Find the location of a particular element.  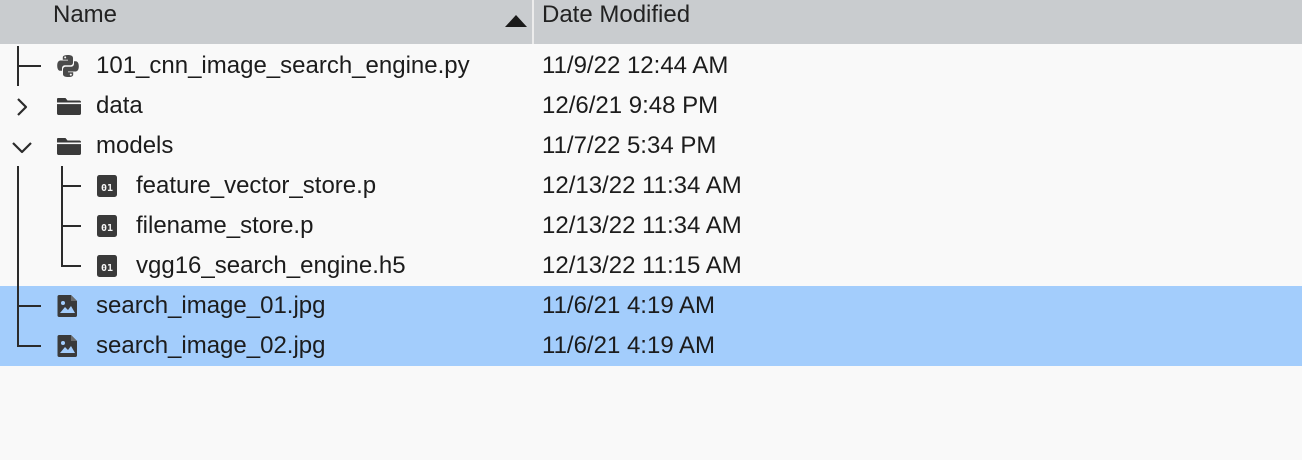

date-modified: 11/7/22 5:34 PM is located at coordinates (629, 145).